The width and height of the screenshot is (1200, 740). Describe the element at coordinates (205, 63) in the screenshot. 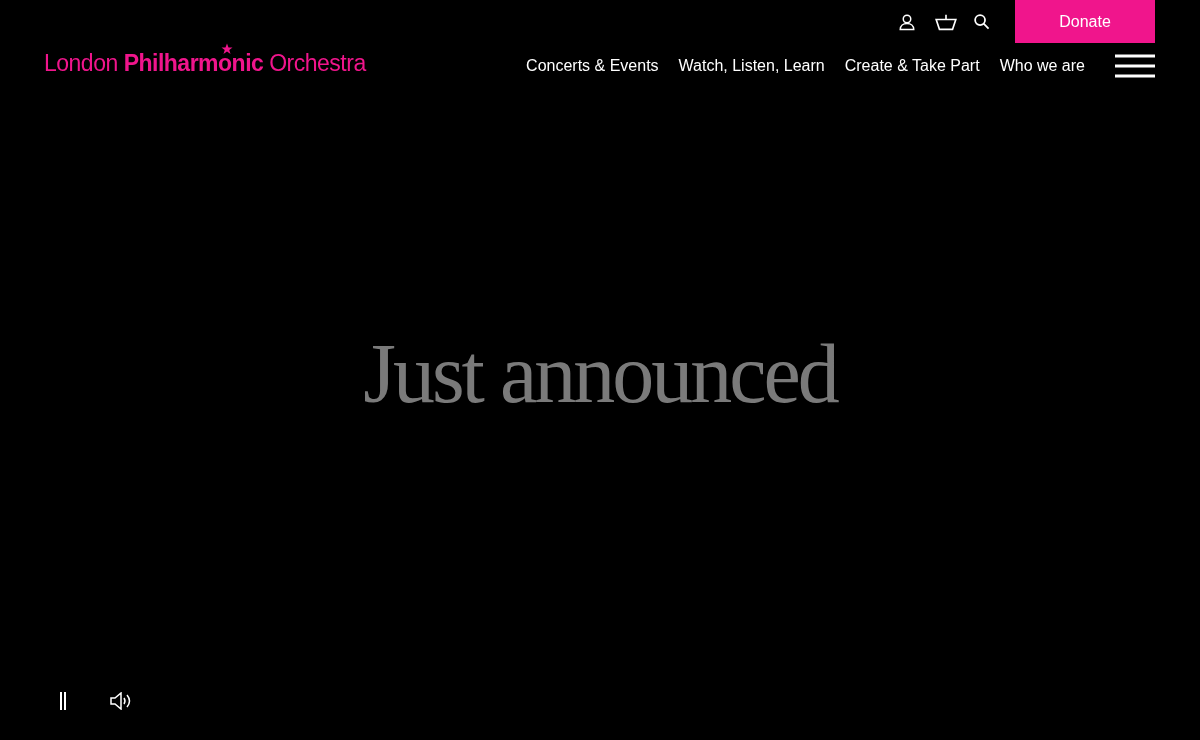

I see `logo: London Philharmonic Orchestra` at that location.